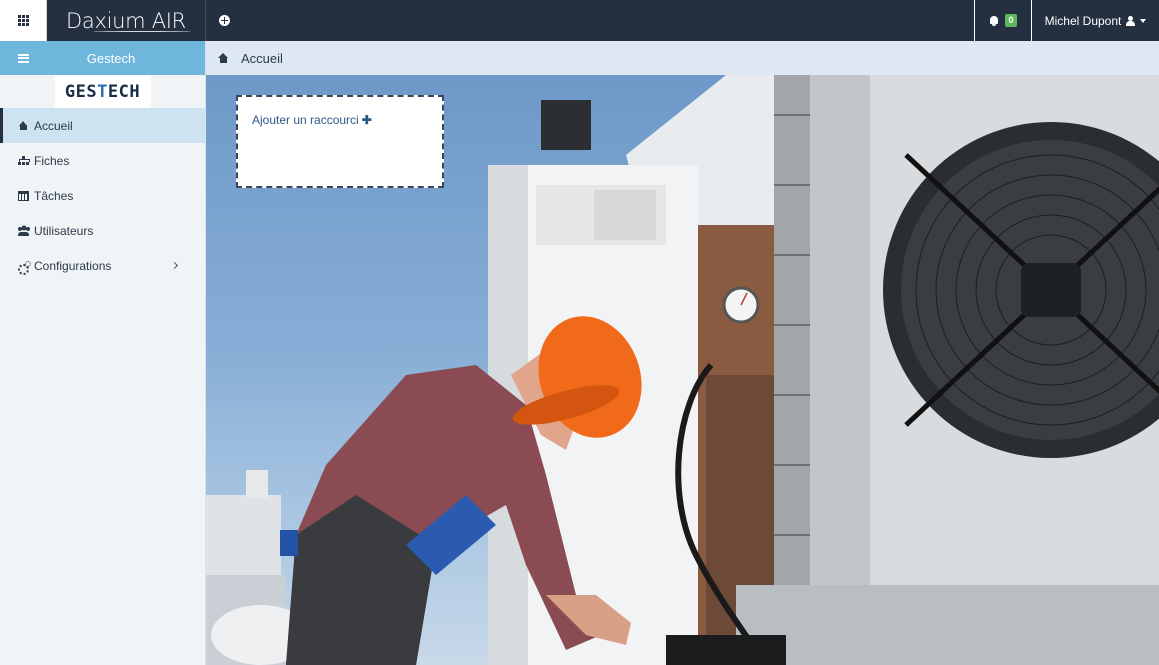  Describe the element at coordinates (1083, 20) in the screenshot. I see `user-name: Michel Dupont` at that location.